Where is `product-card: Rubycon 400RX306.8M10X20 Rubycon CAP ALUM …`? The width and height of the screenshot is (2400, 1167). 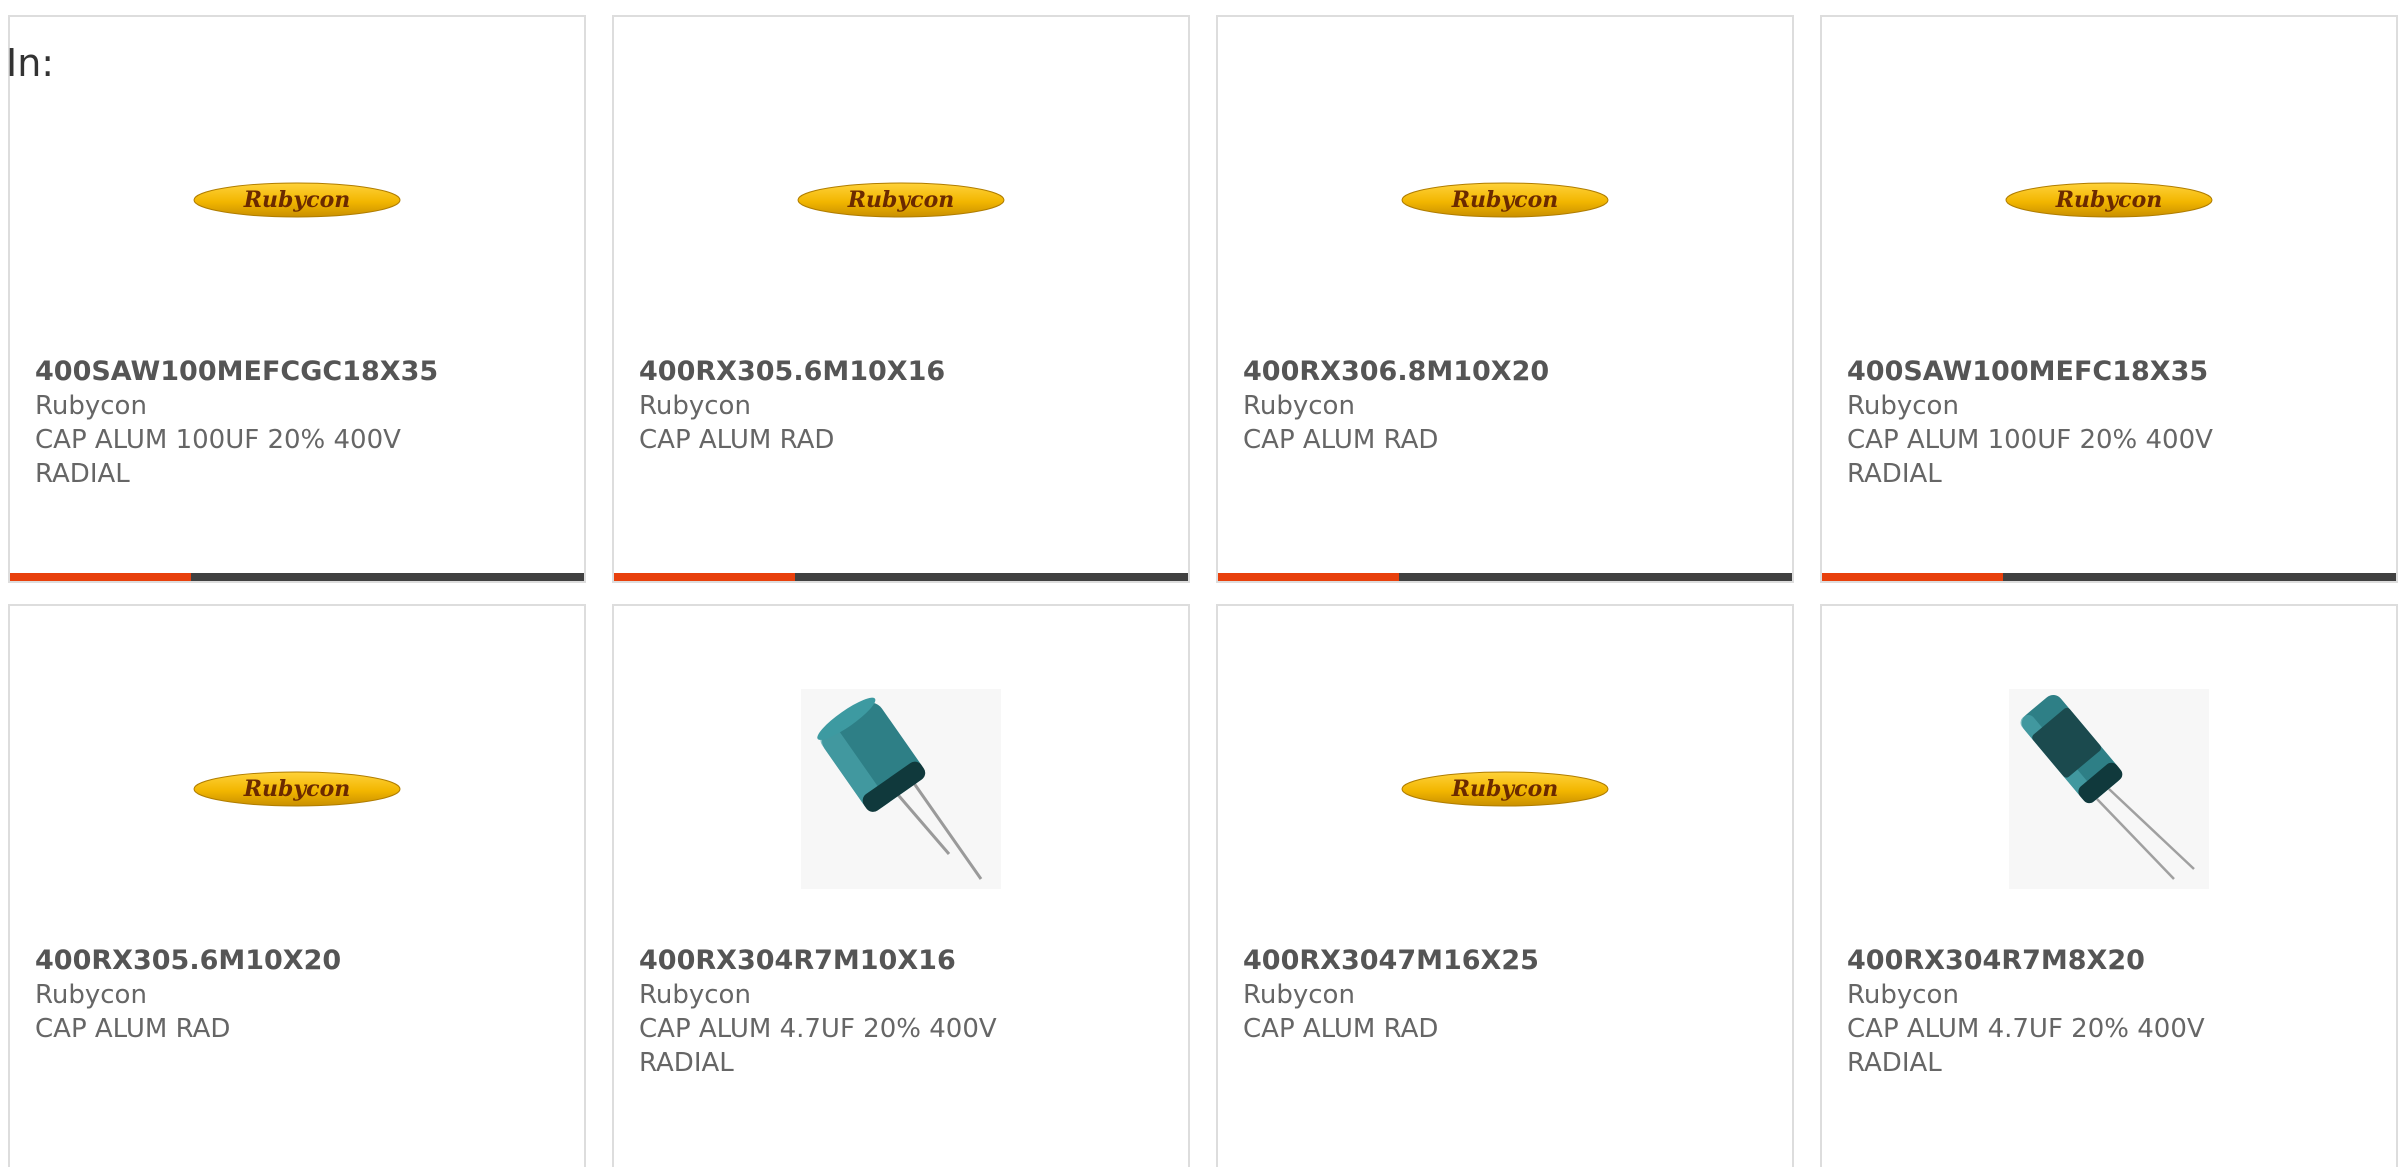
product-card: Rubycon 400RX306.8M10X20 Rubycon CAP ALUM … is located at coordinates (1505, 299).